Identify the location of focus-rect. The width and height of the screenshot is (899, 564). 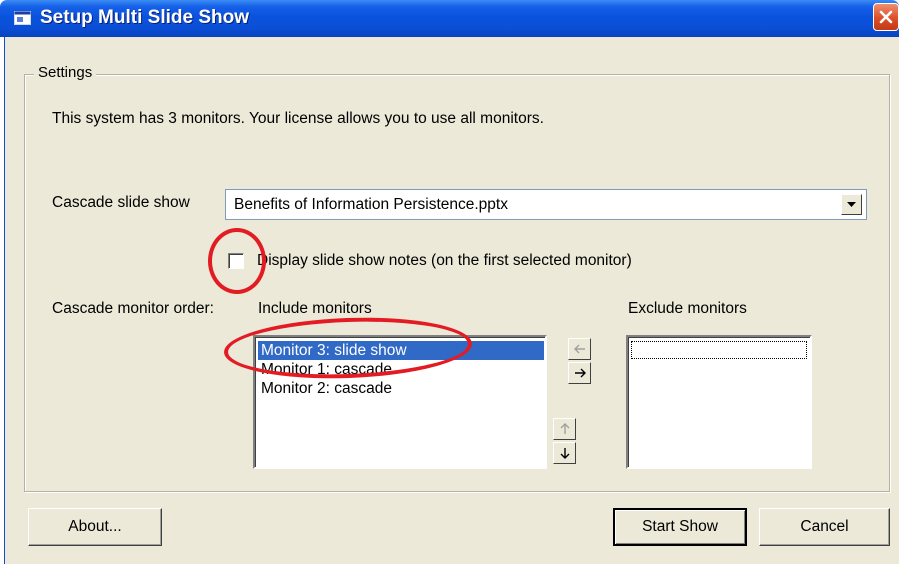
(719, 350).